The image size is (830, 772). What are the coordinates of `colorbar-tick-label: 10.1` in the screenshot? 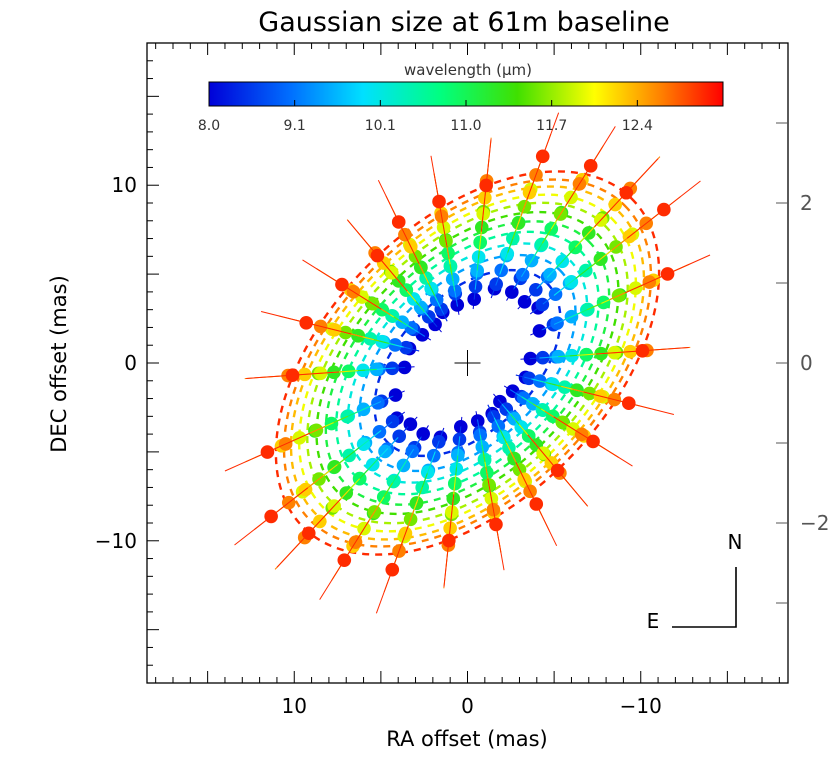 It's located at (380, 126).